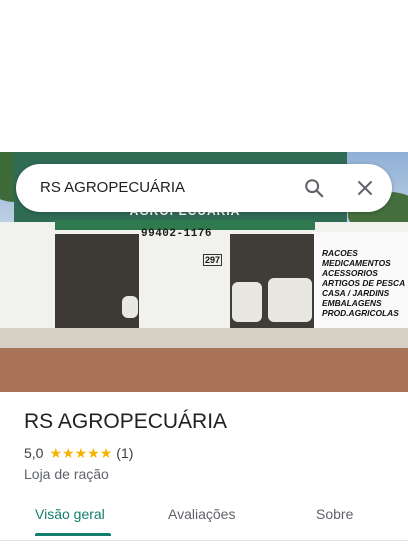  What do you see at coordinates (360, 313) in the screenshot?
I see `service-item: PROD.AGRICOLAS` at bounding box center [360, 313].